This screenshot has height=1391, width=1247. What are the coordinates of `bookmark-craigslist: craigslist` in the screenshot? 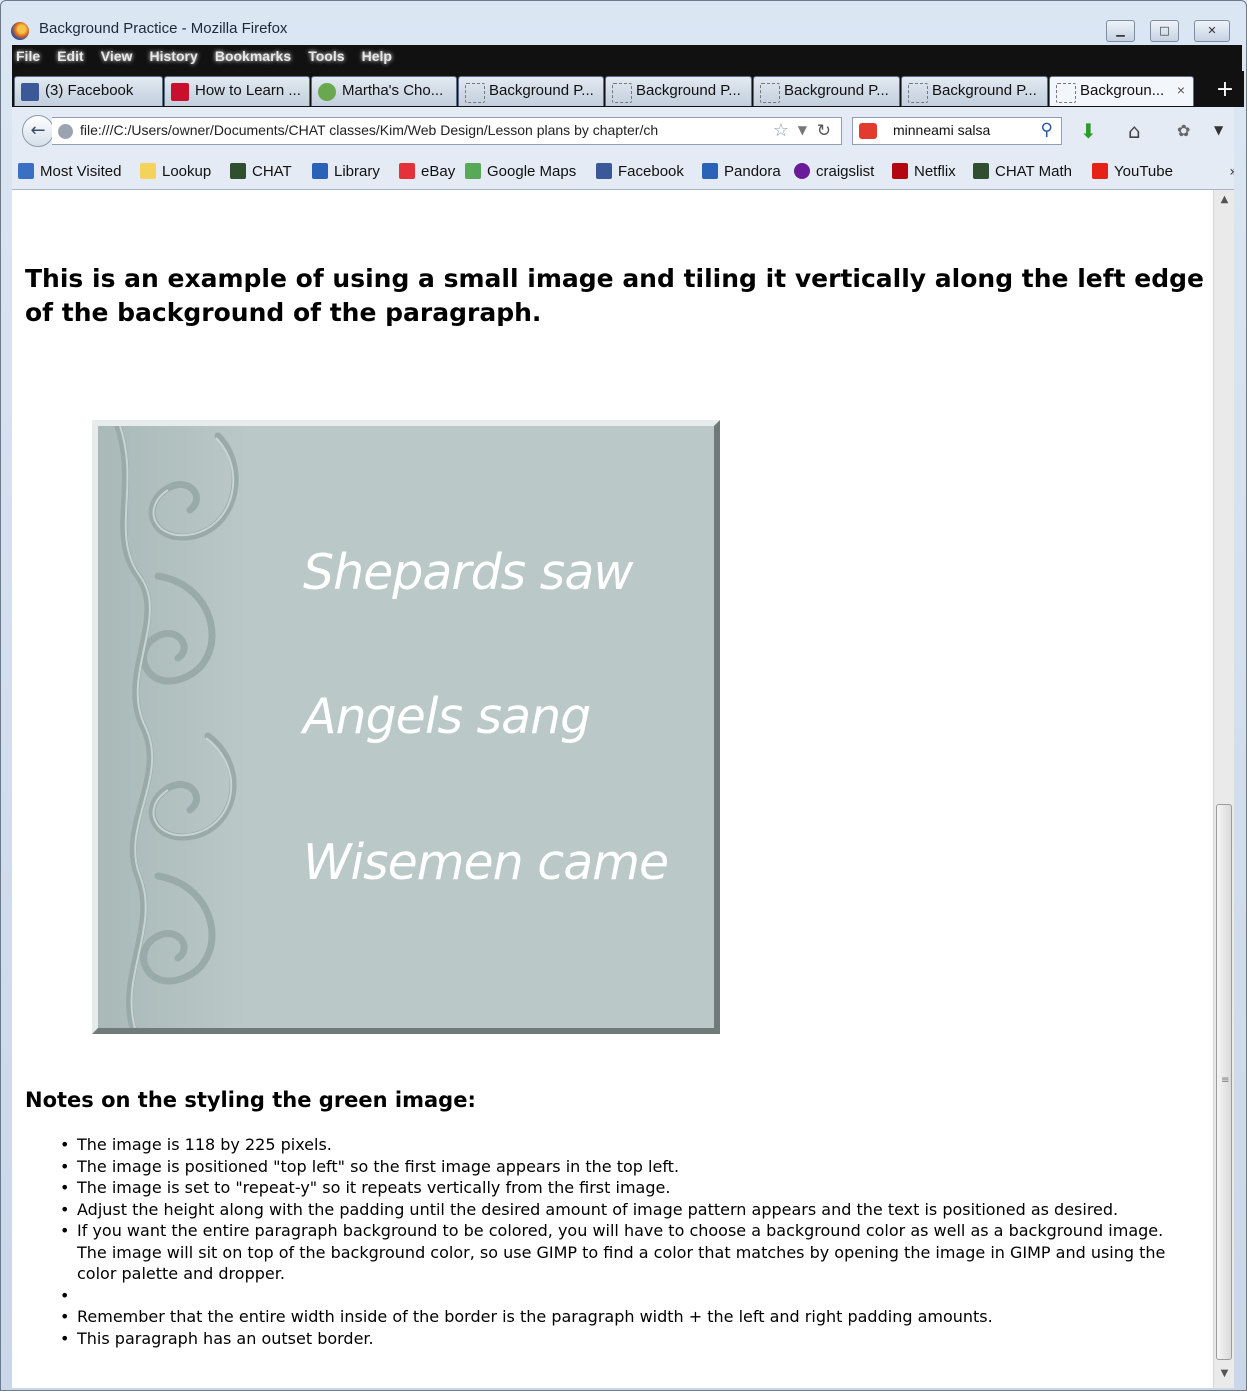 It's located at (834, 171).